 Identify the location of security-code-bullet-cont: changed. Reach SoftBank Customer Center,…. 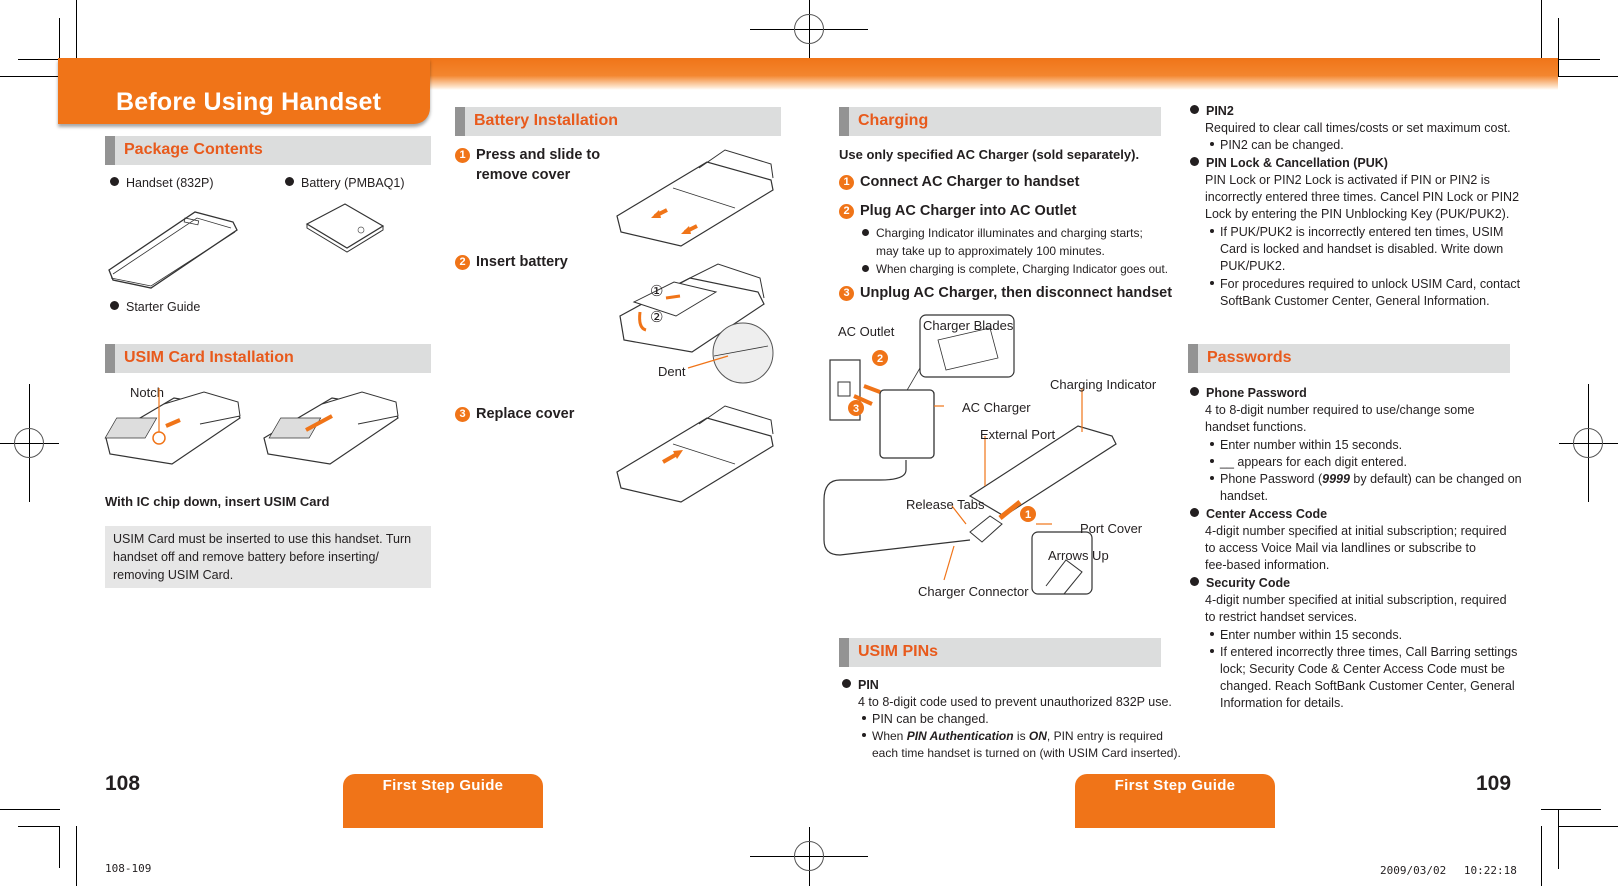
(1367, 686).